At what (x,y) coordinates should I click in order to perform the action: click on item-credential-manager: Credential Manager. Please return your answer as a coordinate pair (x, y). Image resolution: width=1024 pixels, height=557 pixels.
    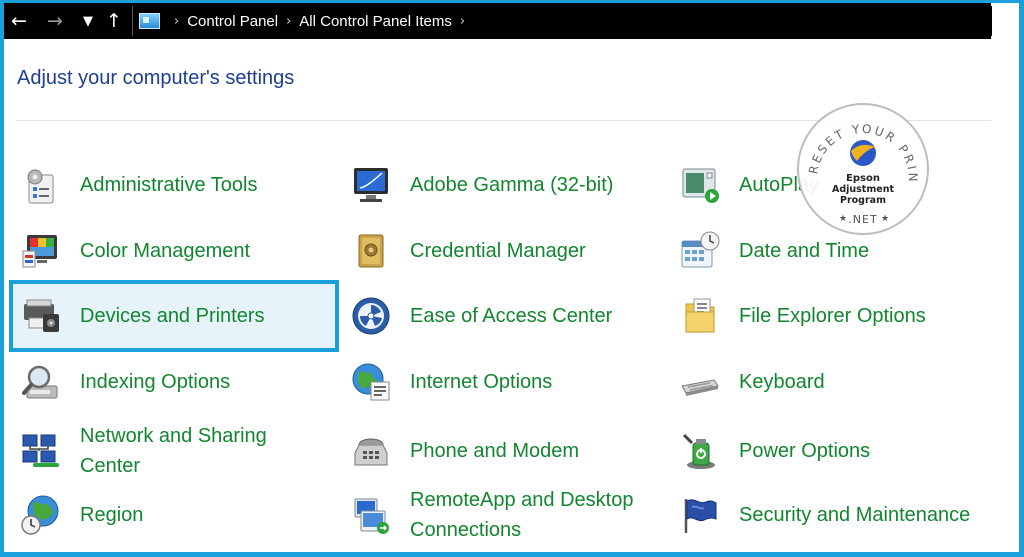
    Looking at the image, I should click on (504, 251).